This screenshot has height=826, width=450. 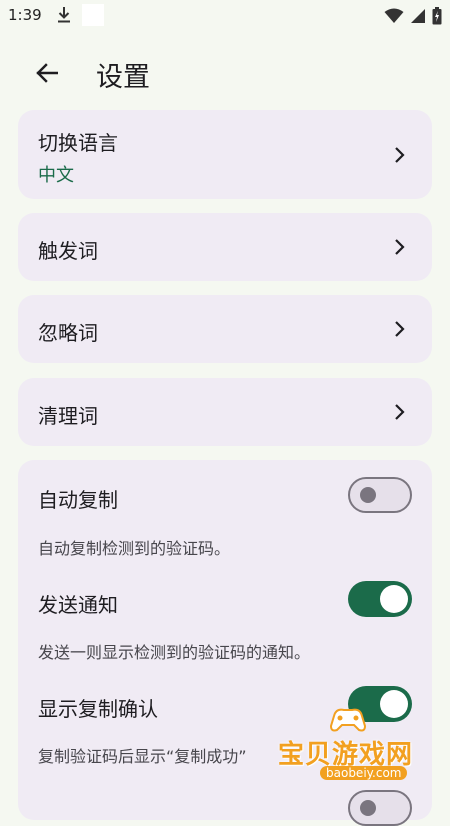 I want to click on send-notification-description: 发送一则显示检测到的验证码的通知。, so click(x=174, y=652).